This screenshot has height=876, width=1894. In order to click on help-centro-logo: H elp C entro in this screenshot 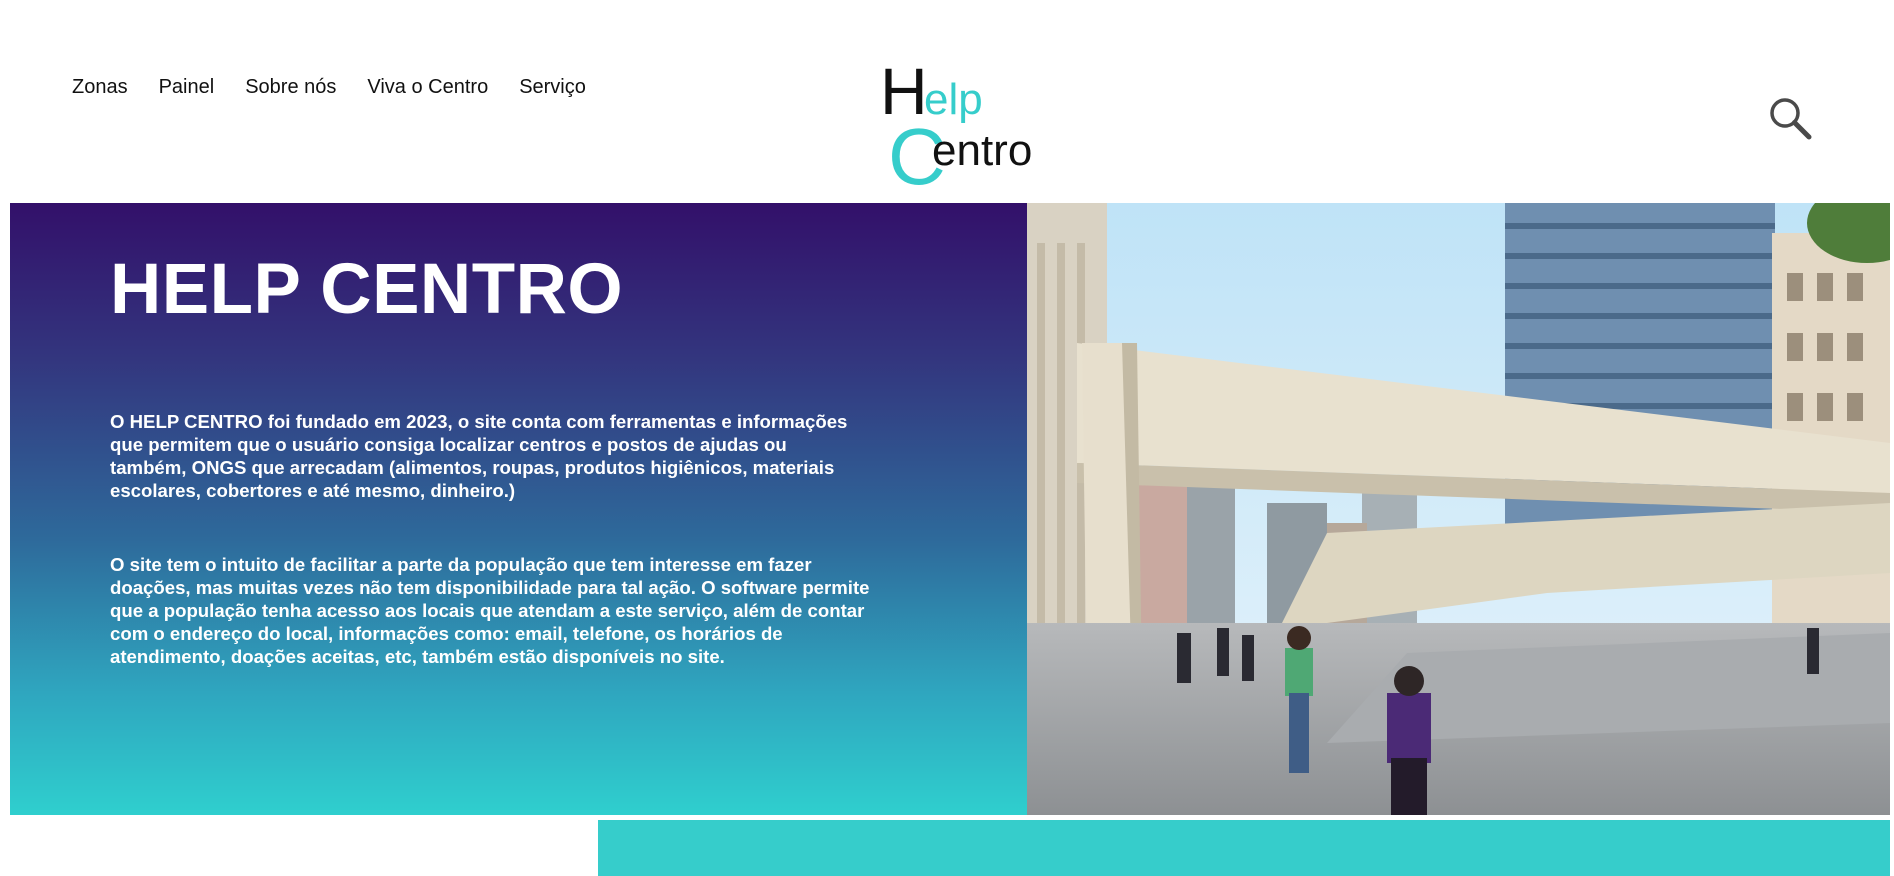, I will do `click(960, 127)`.